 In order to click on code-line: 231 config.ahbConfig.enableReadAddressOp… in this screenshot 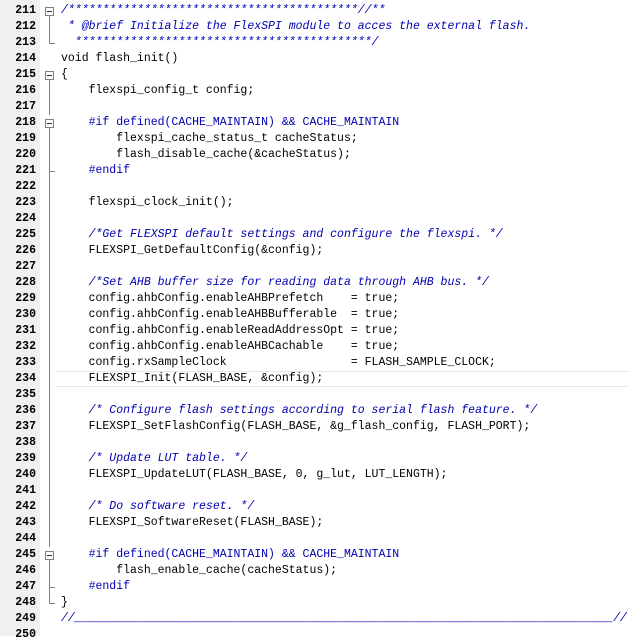, I will do `click(314, 331)`.